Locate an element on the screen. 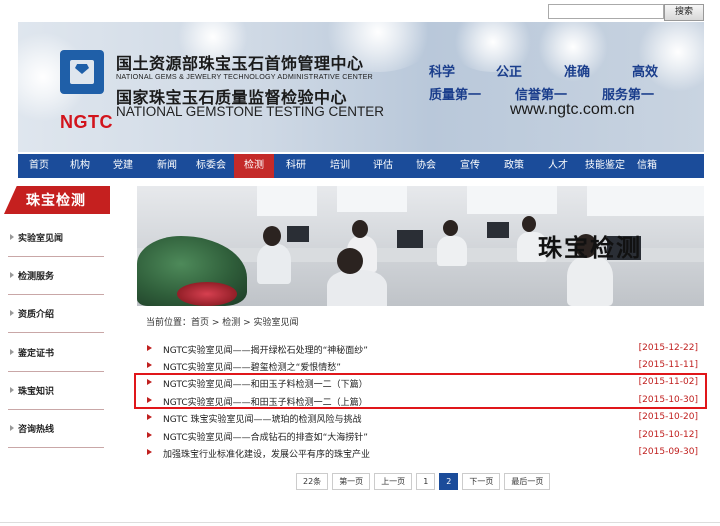 The height and width of the screenshot is (526, 720). sidebar-title-text: 珠宝检测 is located at coordinates (56, 201).